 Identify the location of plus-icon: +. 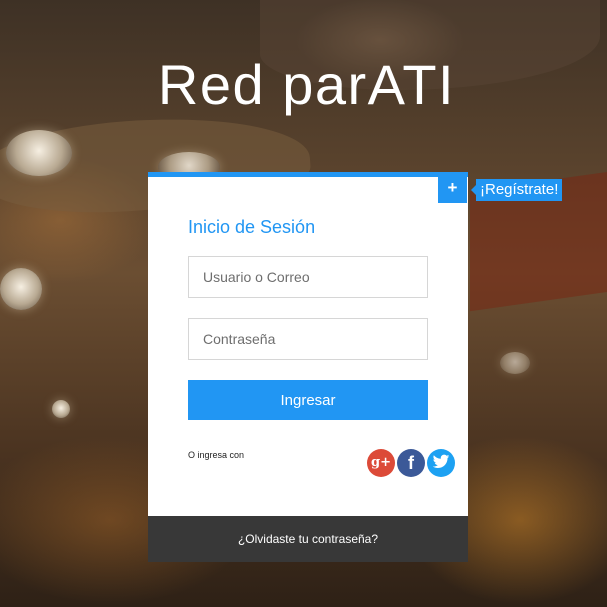
(452, 187).